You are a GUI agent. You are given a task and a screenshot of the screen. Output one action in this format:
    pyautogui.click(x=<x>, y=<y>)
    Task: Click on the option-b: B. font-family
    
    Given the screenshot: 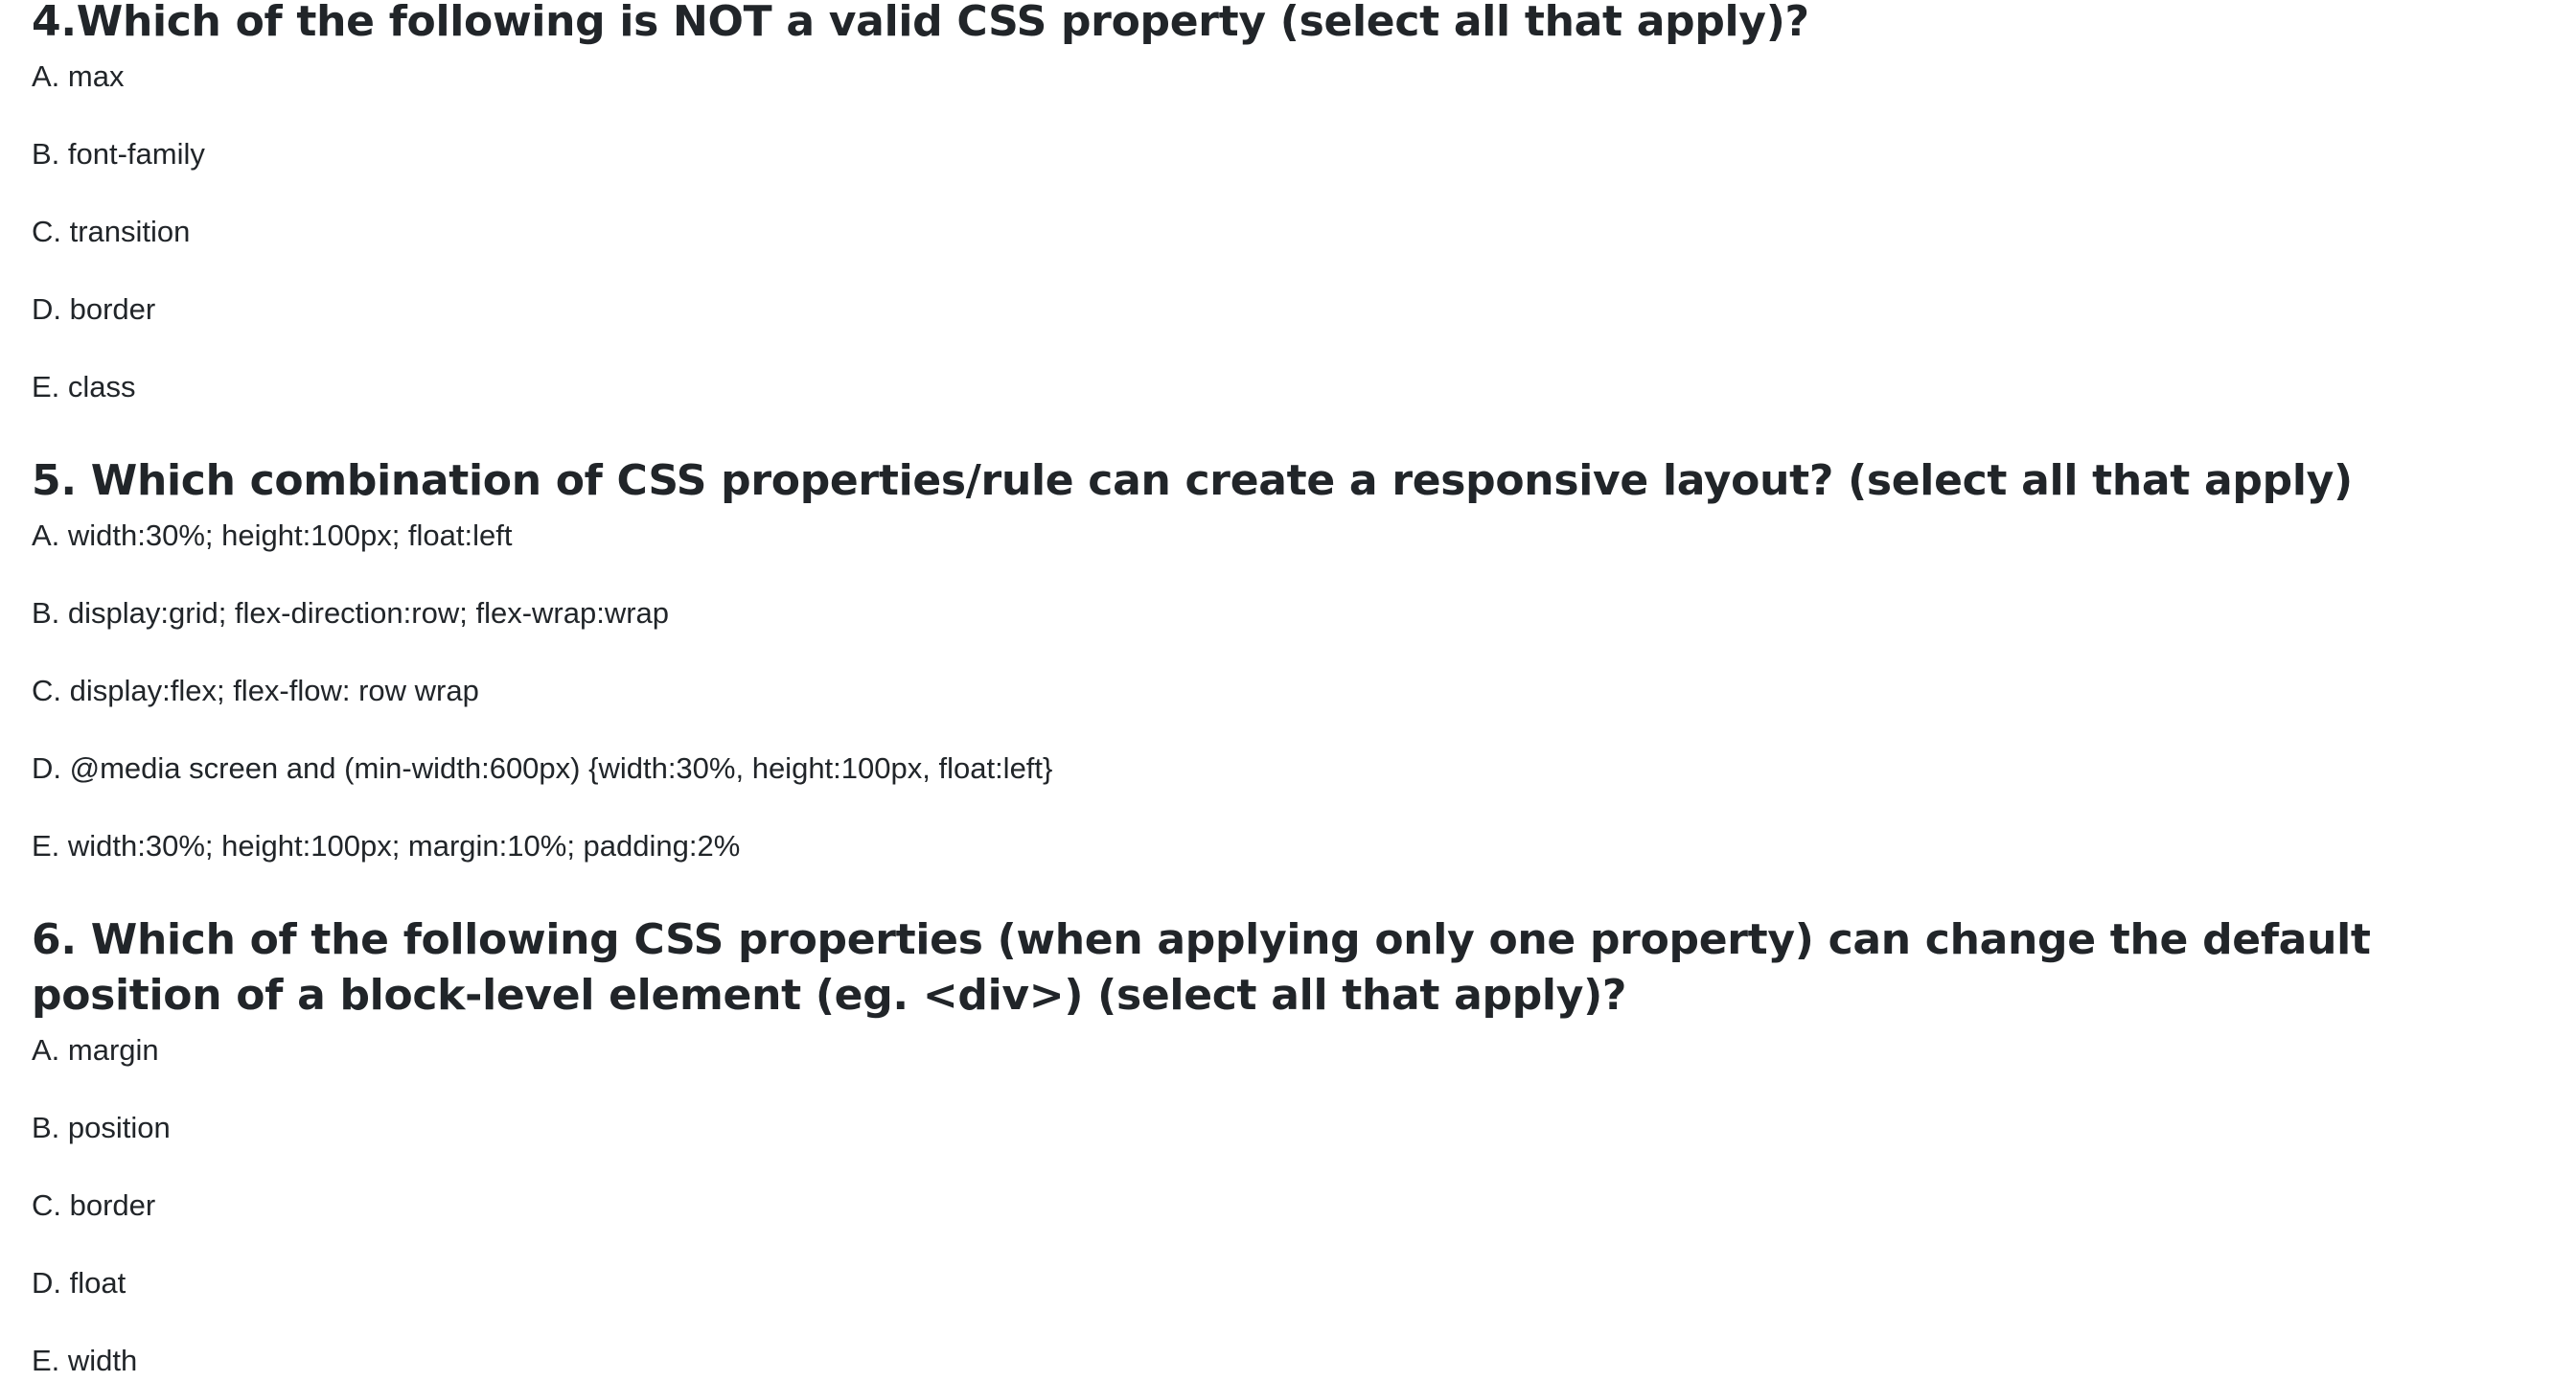 What is the action you would take?
    pyautogui.click(x=118, y=154)
    